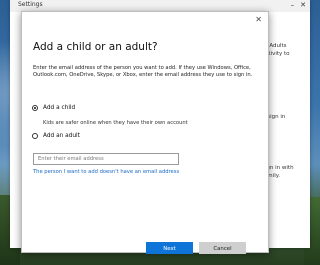 This screenshot has width=320, height=265. What do you see at coordinates (222, 248) in the screenshot?
I see `cancel-button: Cancel` at bounding box center [222, 248].